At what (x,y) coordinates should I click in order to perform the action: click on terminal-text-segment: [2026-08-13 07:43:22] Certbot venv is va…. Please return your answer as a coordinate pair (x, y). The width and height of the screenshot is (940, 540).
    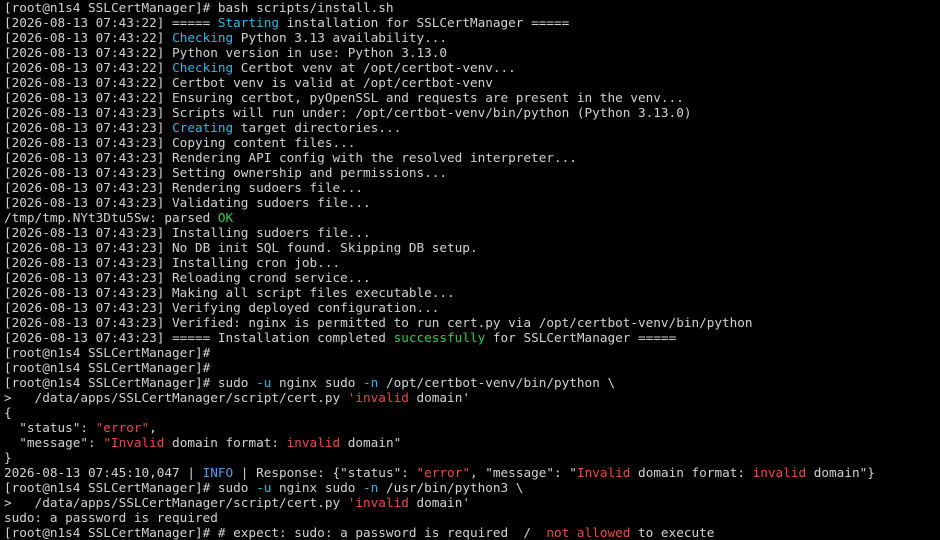
    Looking at the image, I should click on (248, 82).